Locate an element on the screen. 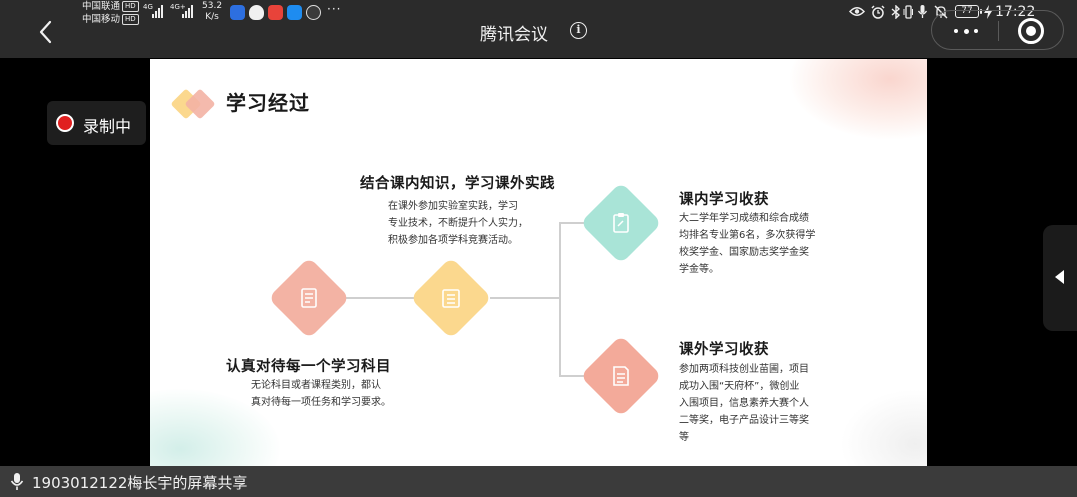 The image size is (1077, 497). clipboard-icon is located at coordinates (621, 223).